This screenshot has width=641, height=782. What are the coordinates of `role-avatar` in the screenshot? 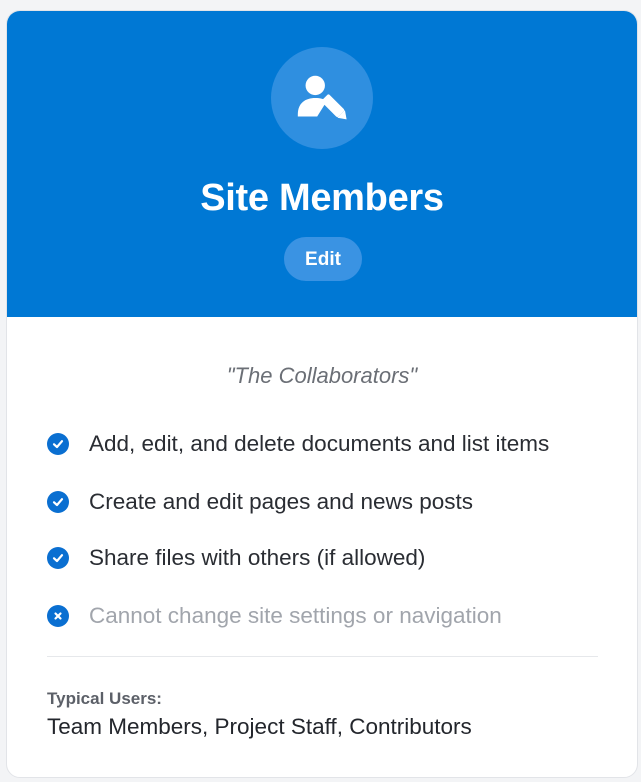 It's located at (322, 98).